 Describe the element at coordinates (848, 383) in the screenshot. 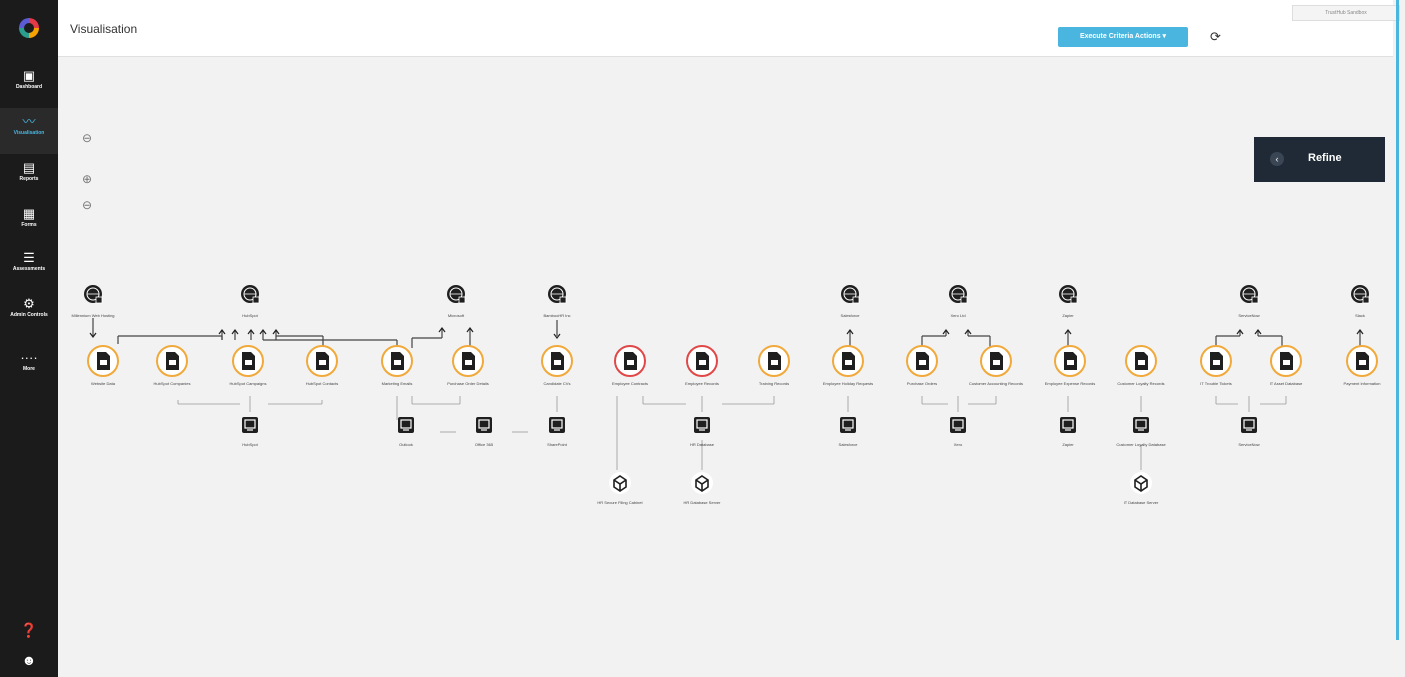

I see `record-label: Employee Holiday Requests` at that location.